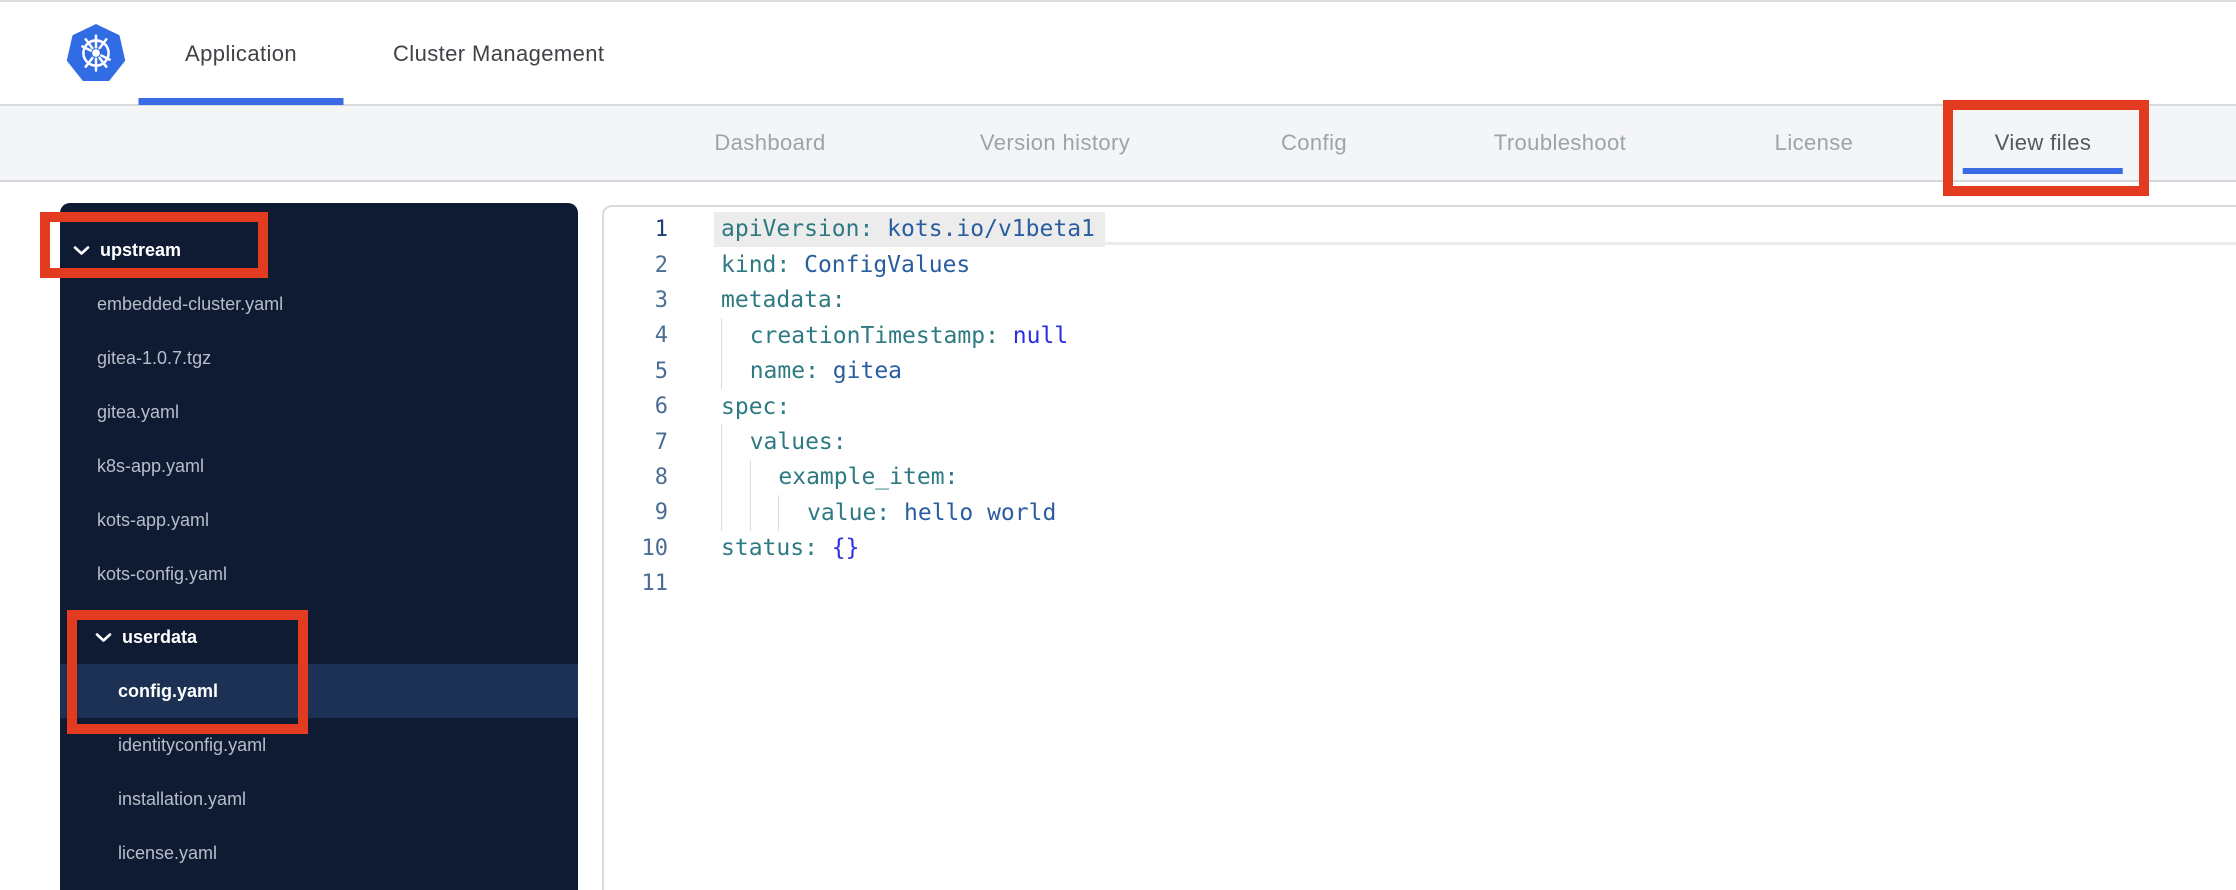 This screenshot has height=890, width=2236. Describe the element at coordinates (784, 371) in the screenshot. I see `token-key: name:` at that location.